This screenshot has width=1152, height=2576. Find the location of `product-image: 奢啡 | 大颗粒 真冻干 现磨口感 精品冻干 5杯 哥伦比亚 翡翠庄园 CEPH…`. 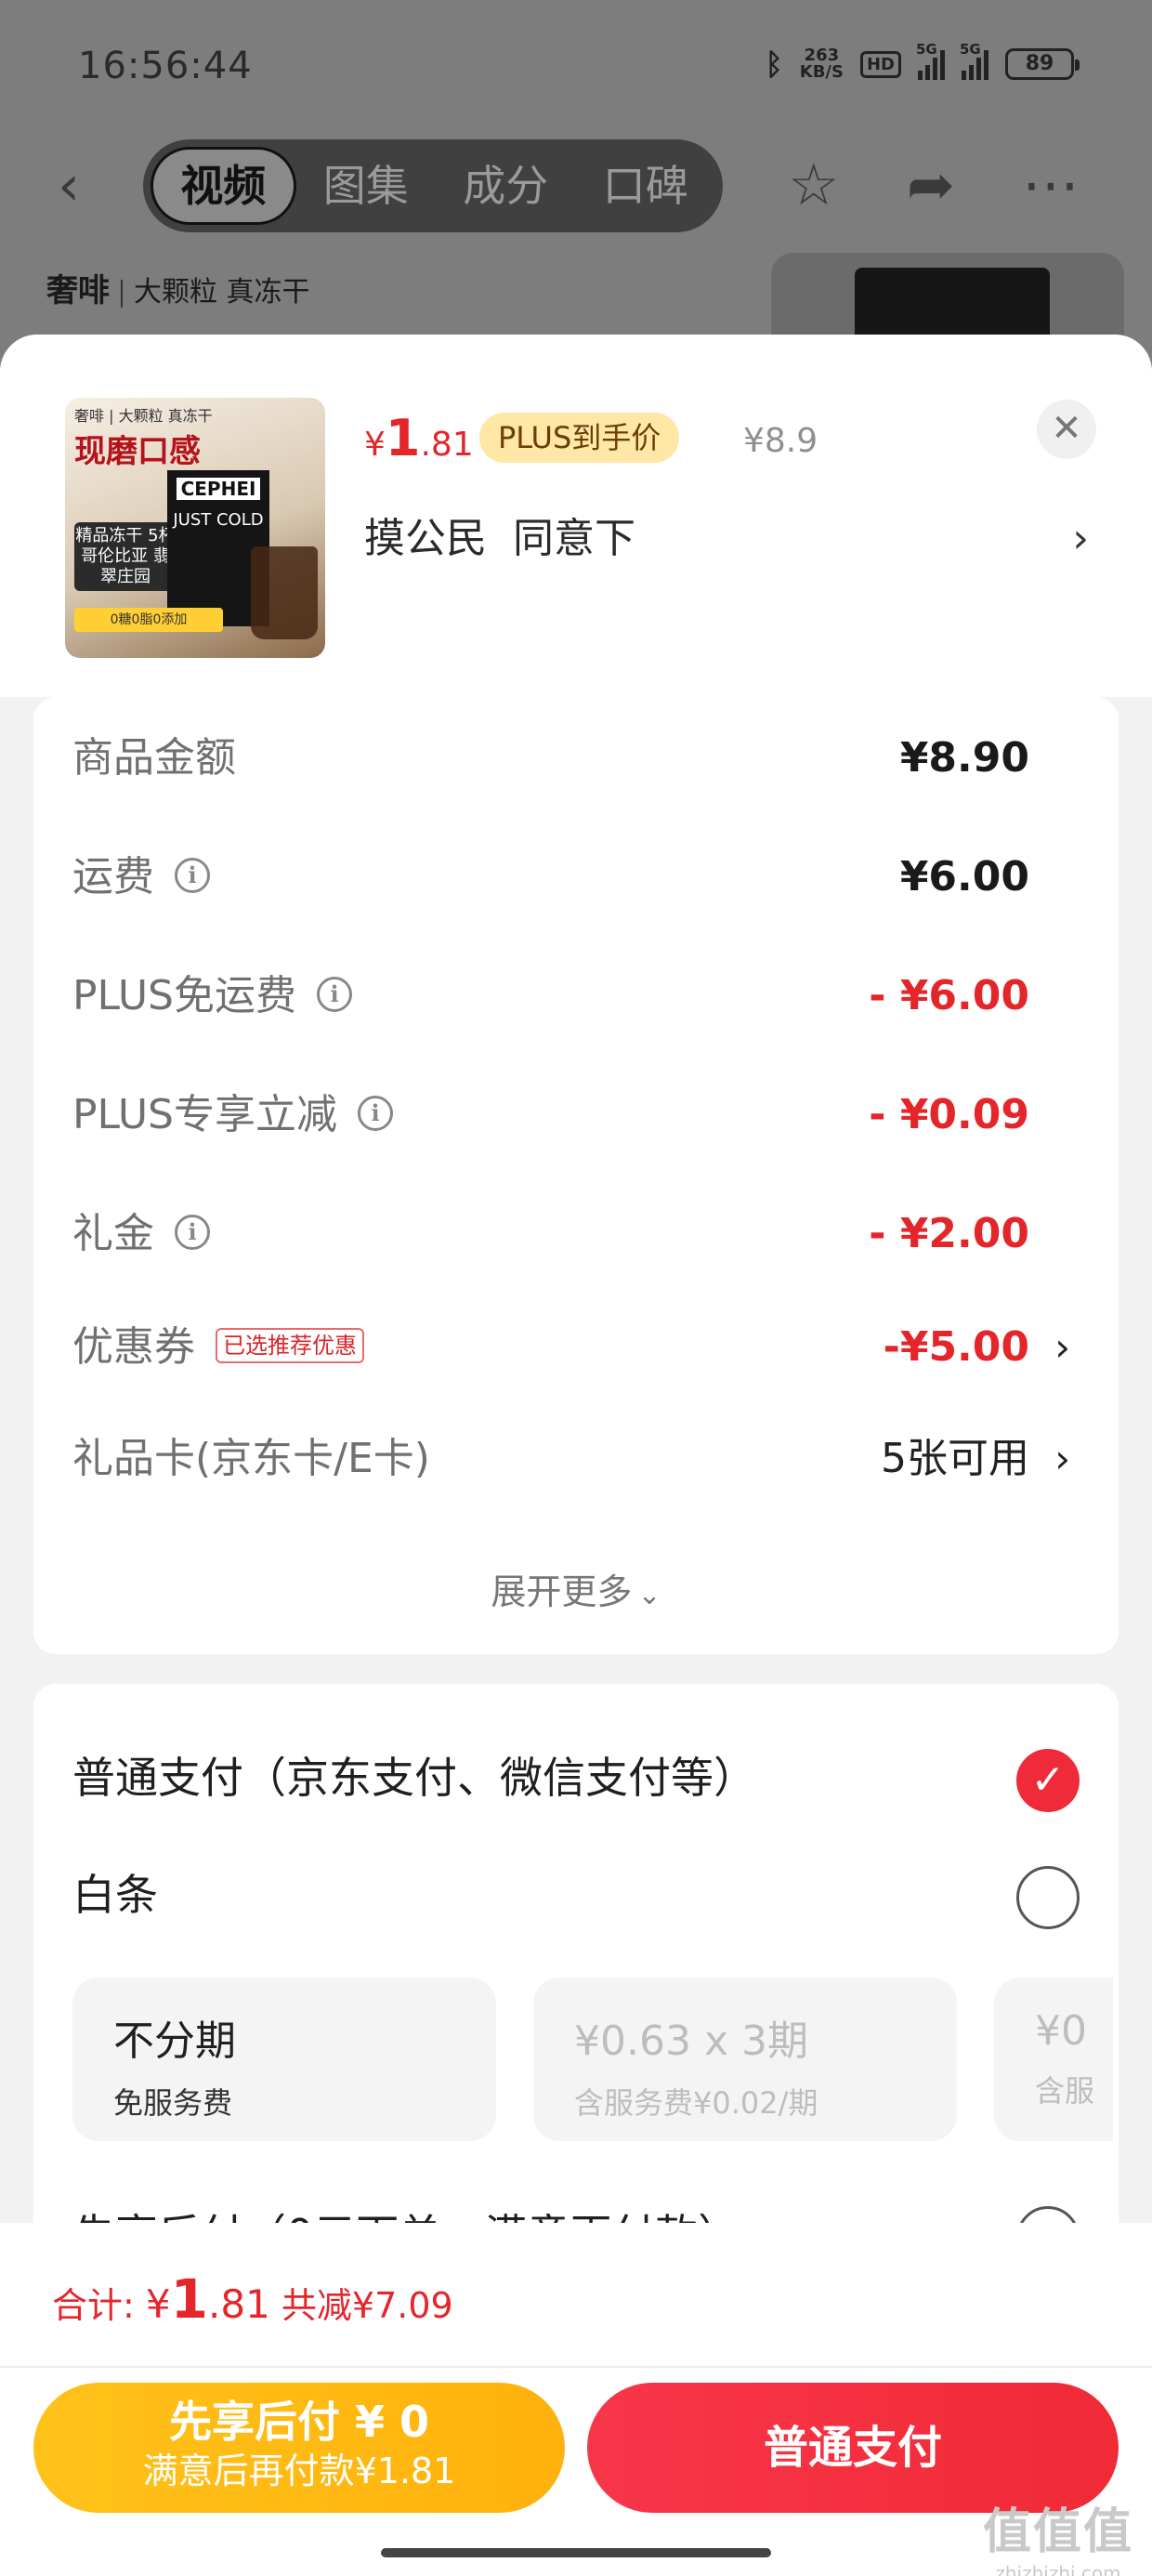

product-image: 奢啡 | 大颗粒 真冻干 现磨口感 精品冻干 5杯 哥伦比亚 翡翠庄园 CEPH… is located at coordinates (195, 528).